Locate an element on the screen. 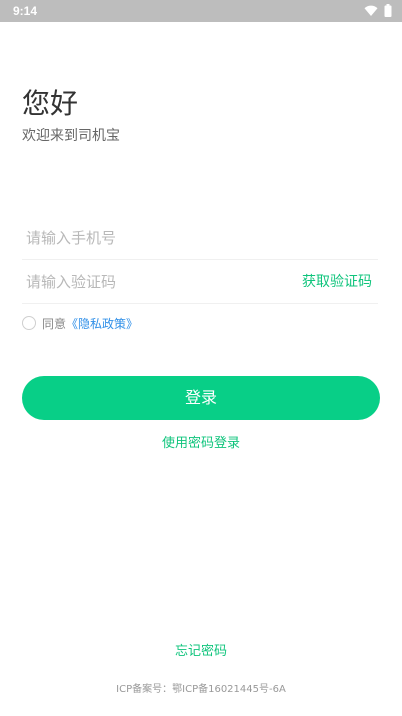 The image size is (402, 716). status-bar: 9:14 is located at coordinates (201, 11).